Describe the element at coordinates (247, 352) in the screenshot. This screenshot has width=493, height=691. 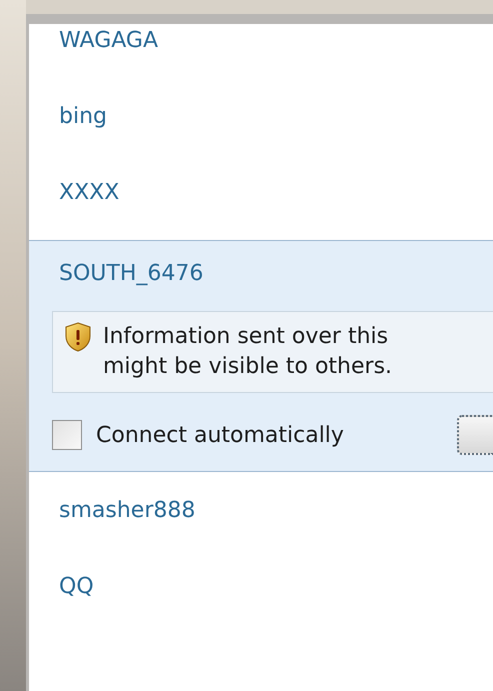
I see `security-warning-text: Information sent over this might be visible to others.` at that location.